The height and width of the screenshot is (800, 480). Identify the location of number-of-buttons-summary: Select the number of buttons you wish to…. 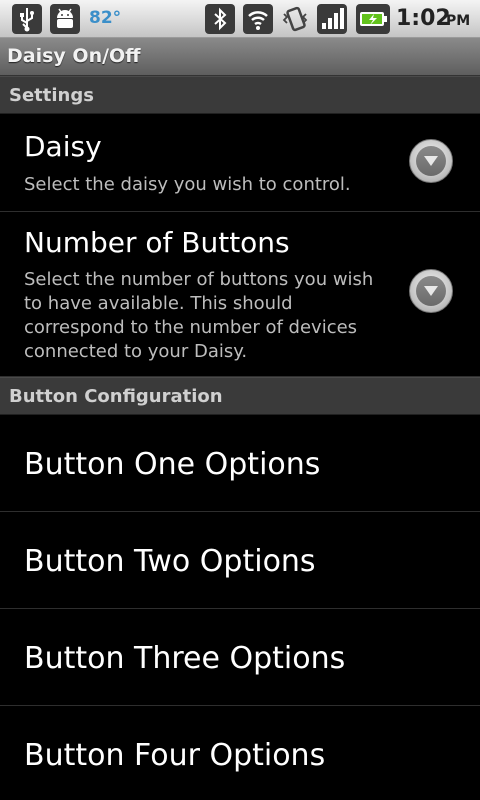
(199, 315).